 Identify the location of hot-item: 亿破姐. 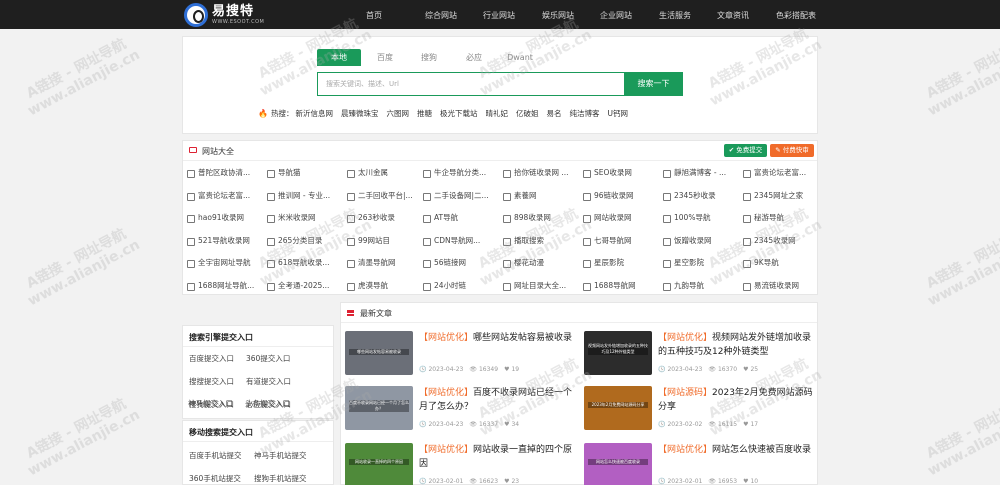
(527, 113).